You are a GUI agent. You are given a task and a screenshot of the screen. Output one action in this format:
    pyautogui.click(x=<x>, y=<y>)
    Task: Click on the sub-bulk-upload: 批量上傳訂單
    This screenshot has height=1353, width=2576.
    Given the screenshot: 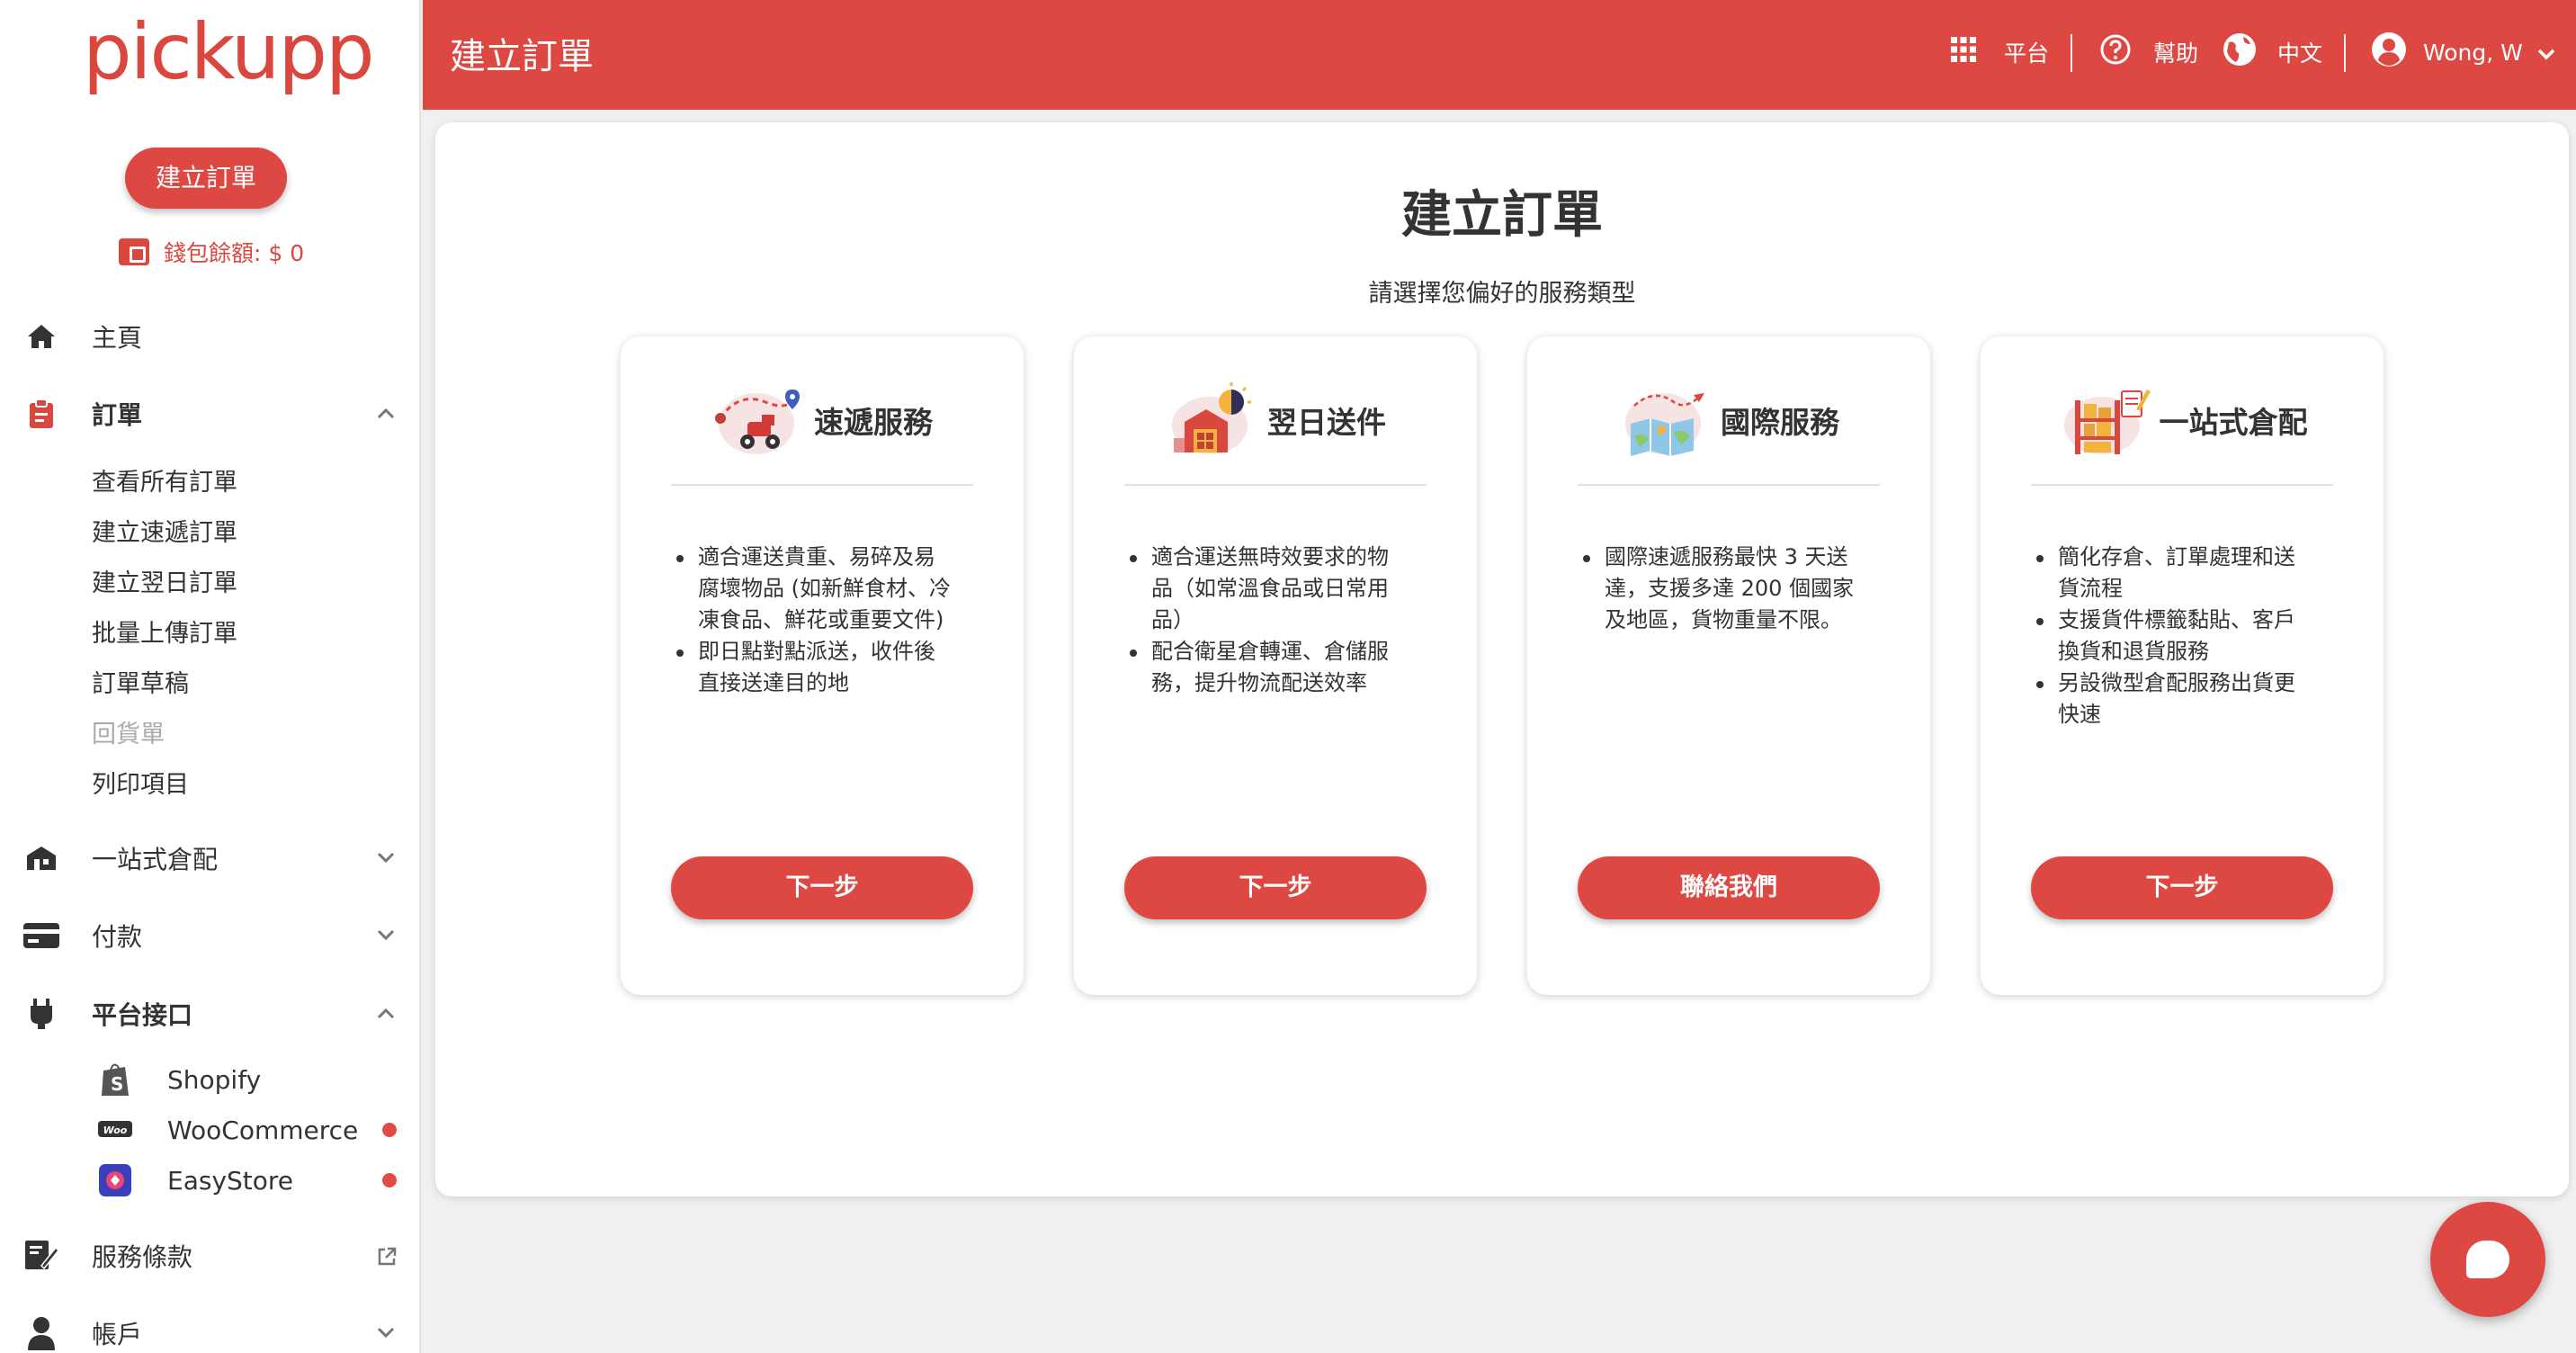 What is the action you would take?
    pyautogui.click(x=164, y=631)
    